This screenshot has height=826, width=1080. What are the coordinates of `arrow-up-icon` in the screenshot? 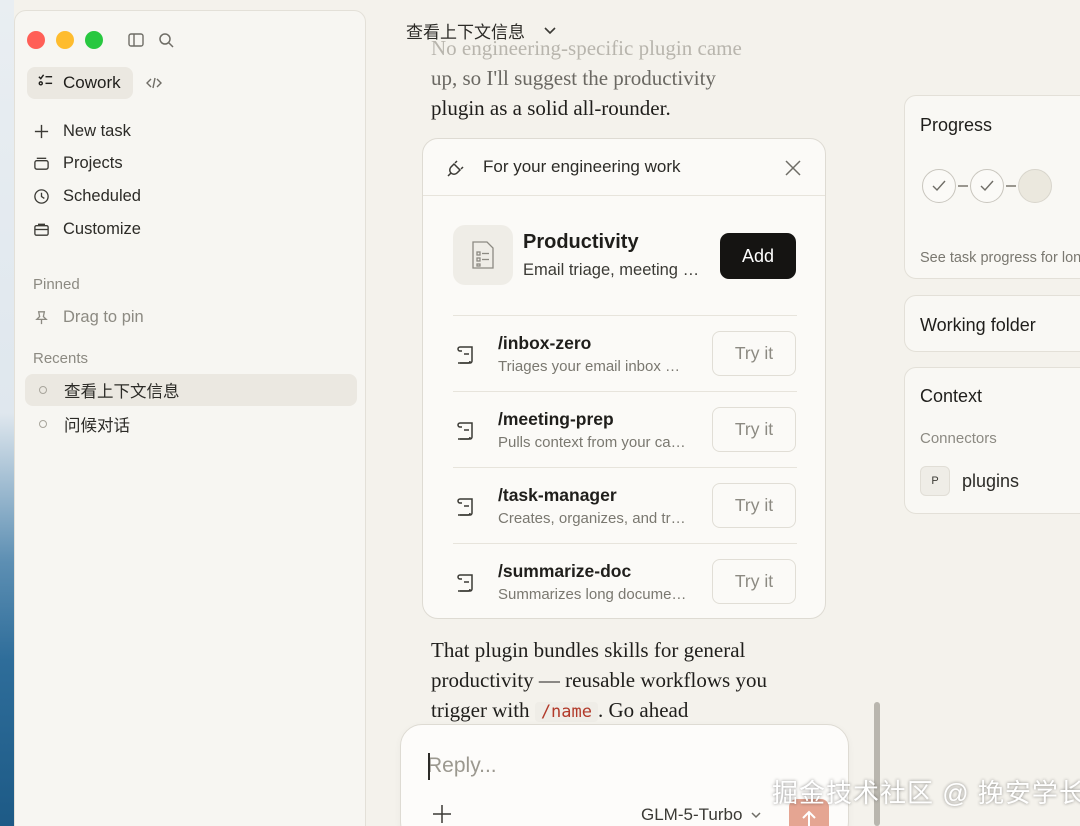 It's located at (809, 818).